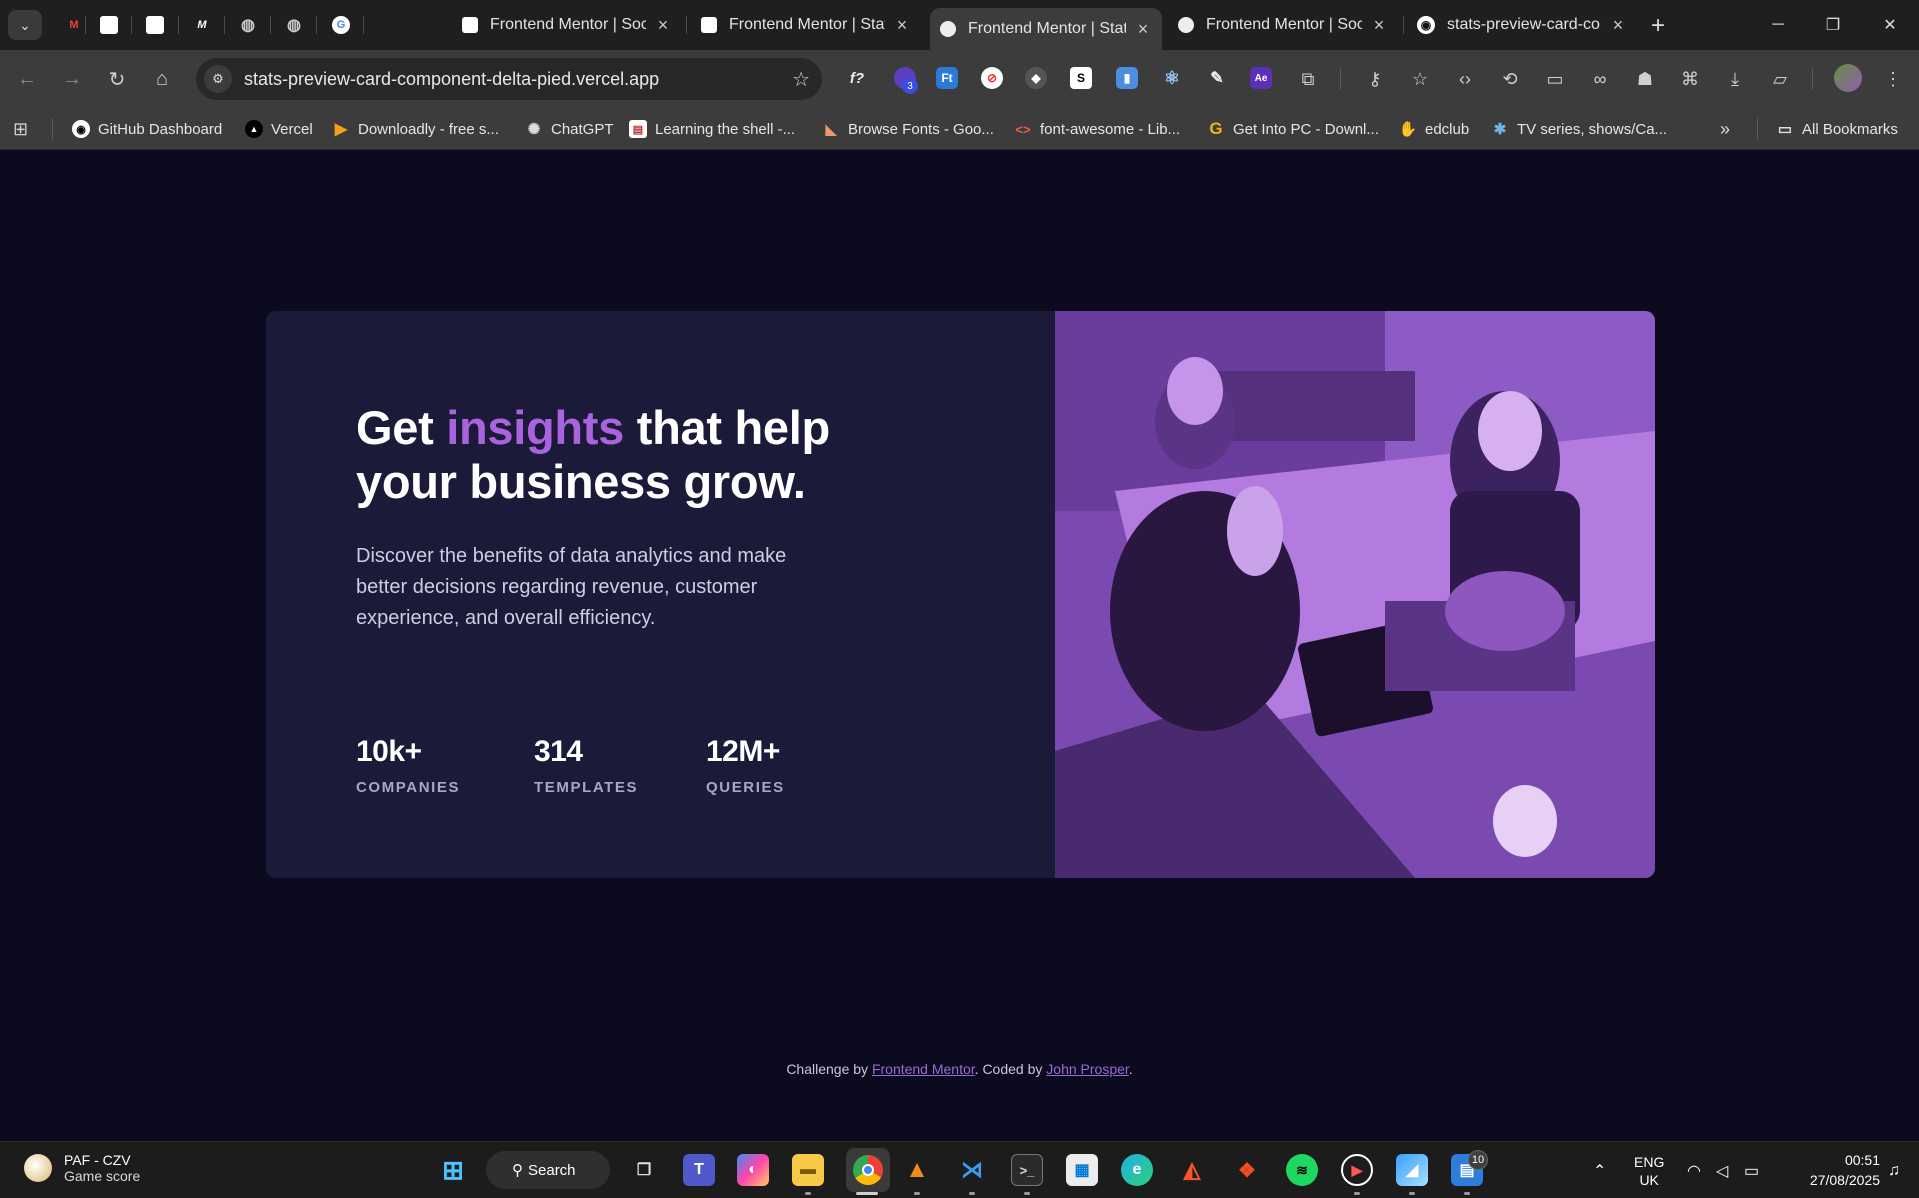  Describe the element at coordinates (1192, 1170) in the screenshot. I see `brave-icon: ◭` at that location.